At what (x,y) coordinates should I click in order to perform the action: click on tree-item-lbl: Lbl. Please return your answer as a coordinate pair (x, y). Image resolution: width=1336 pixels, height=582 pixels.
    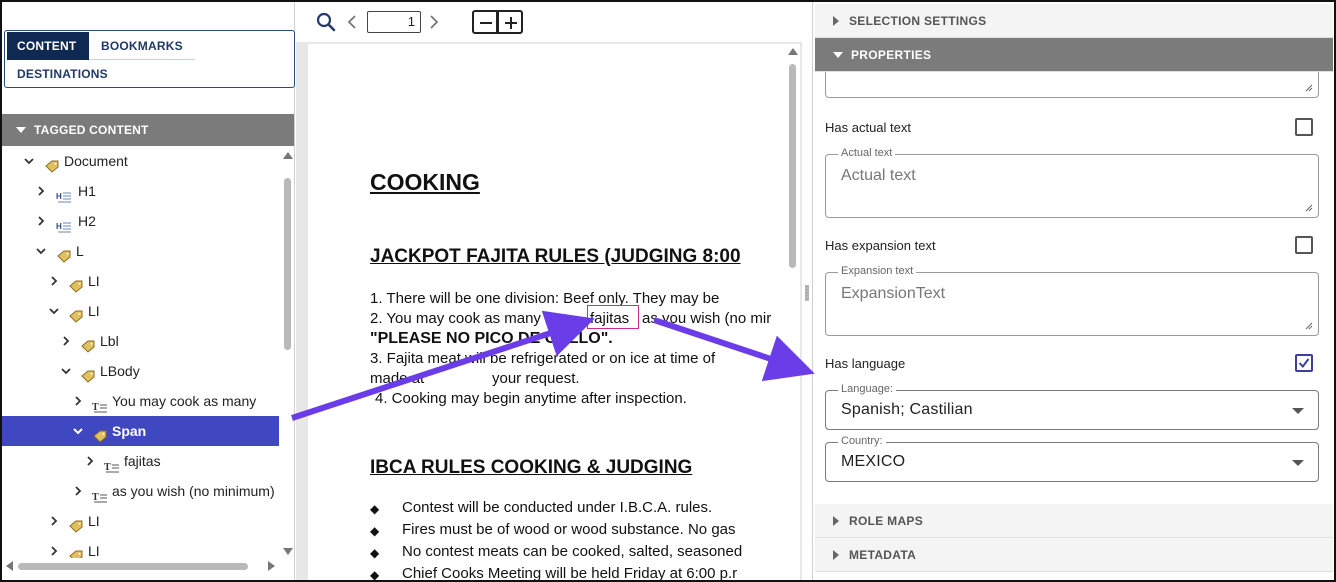
    Looking at the image, I should click on (142, 341).